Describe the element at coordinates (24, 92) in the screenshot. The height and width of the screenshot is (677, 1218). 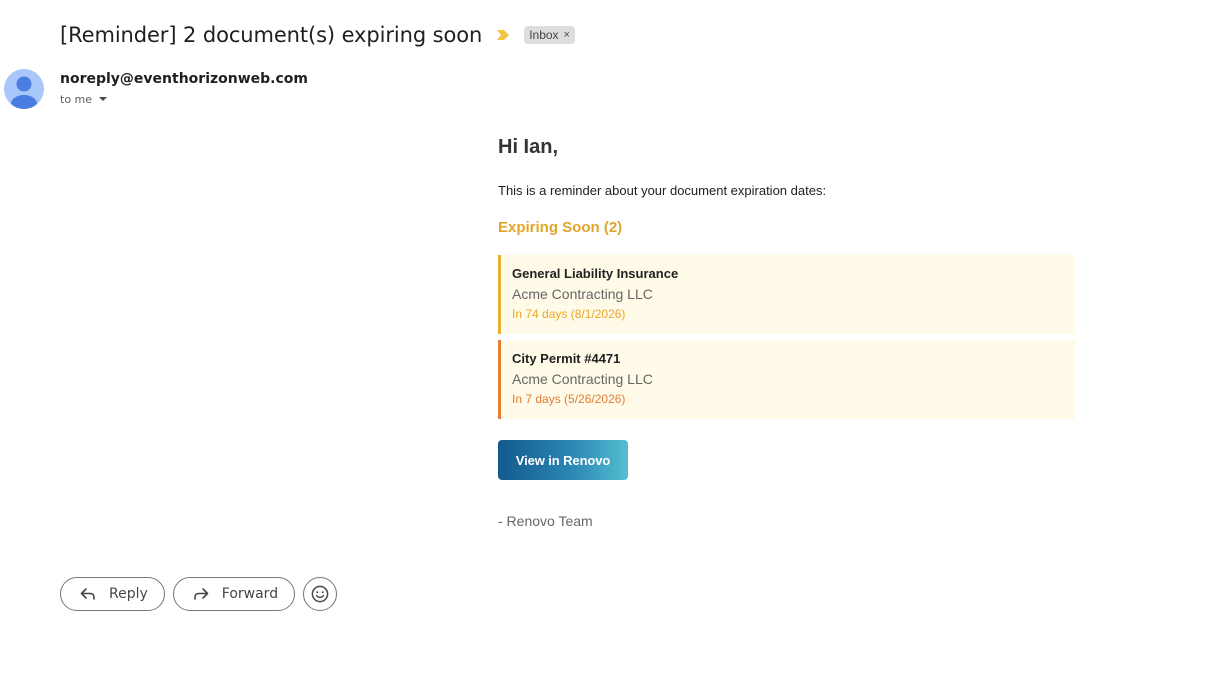
I see `person-avatar-icon` at that location.